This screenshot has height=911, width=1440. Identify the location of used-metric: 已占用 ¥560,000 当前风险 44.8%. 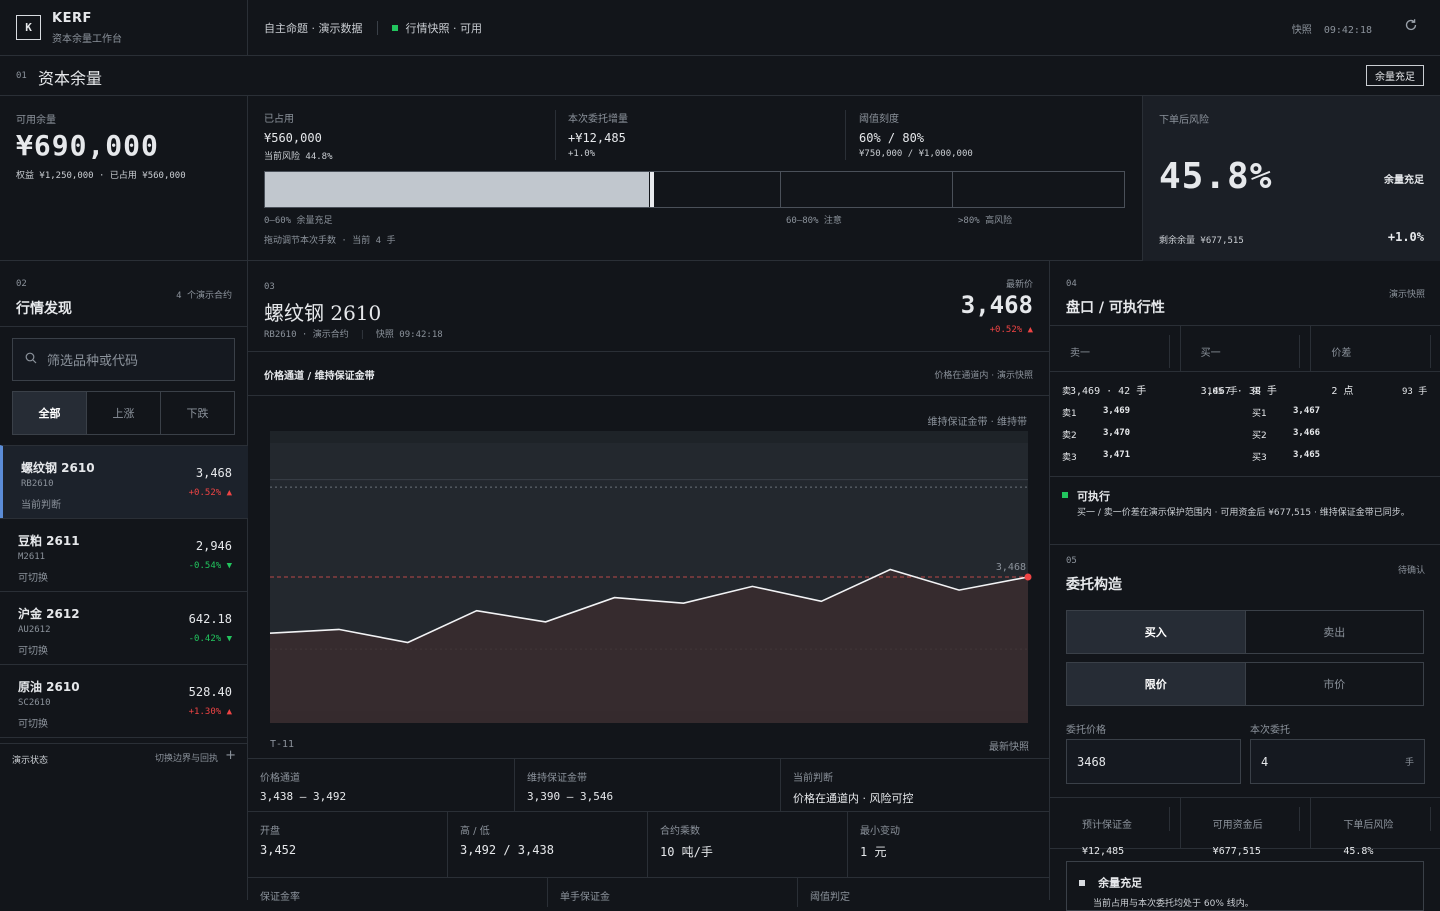
(298, 136).